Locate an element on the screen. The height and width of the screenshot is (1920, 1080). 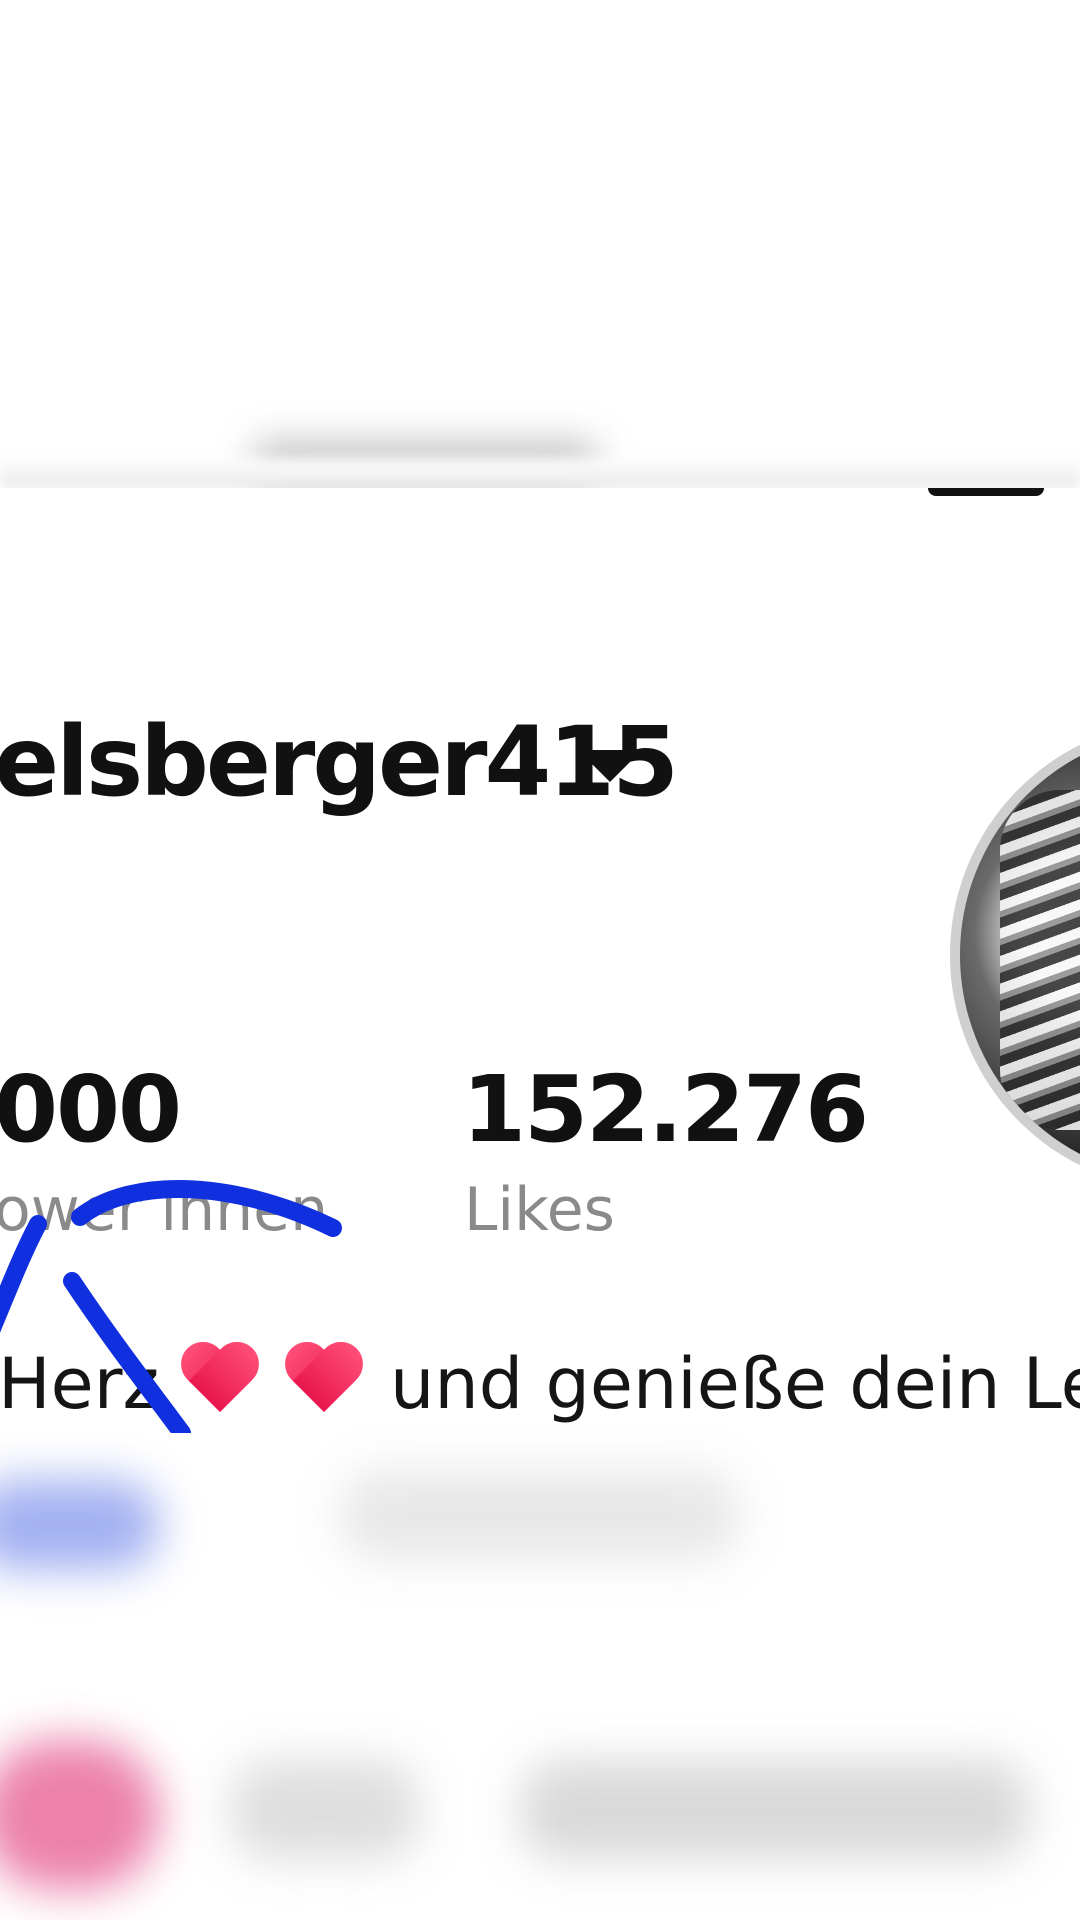
followers-count: 000 is located at coordinates (91, 1110).